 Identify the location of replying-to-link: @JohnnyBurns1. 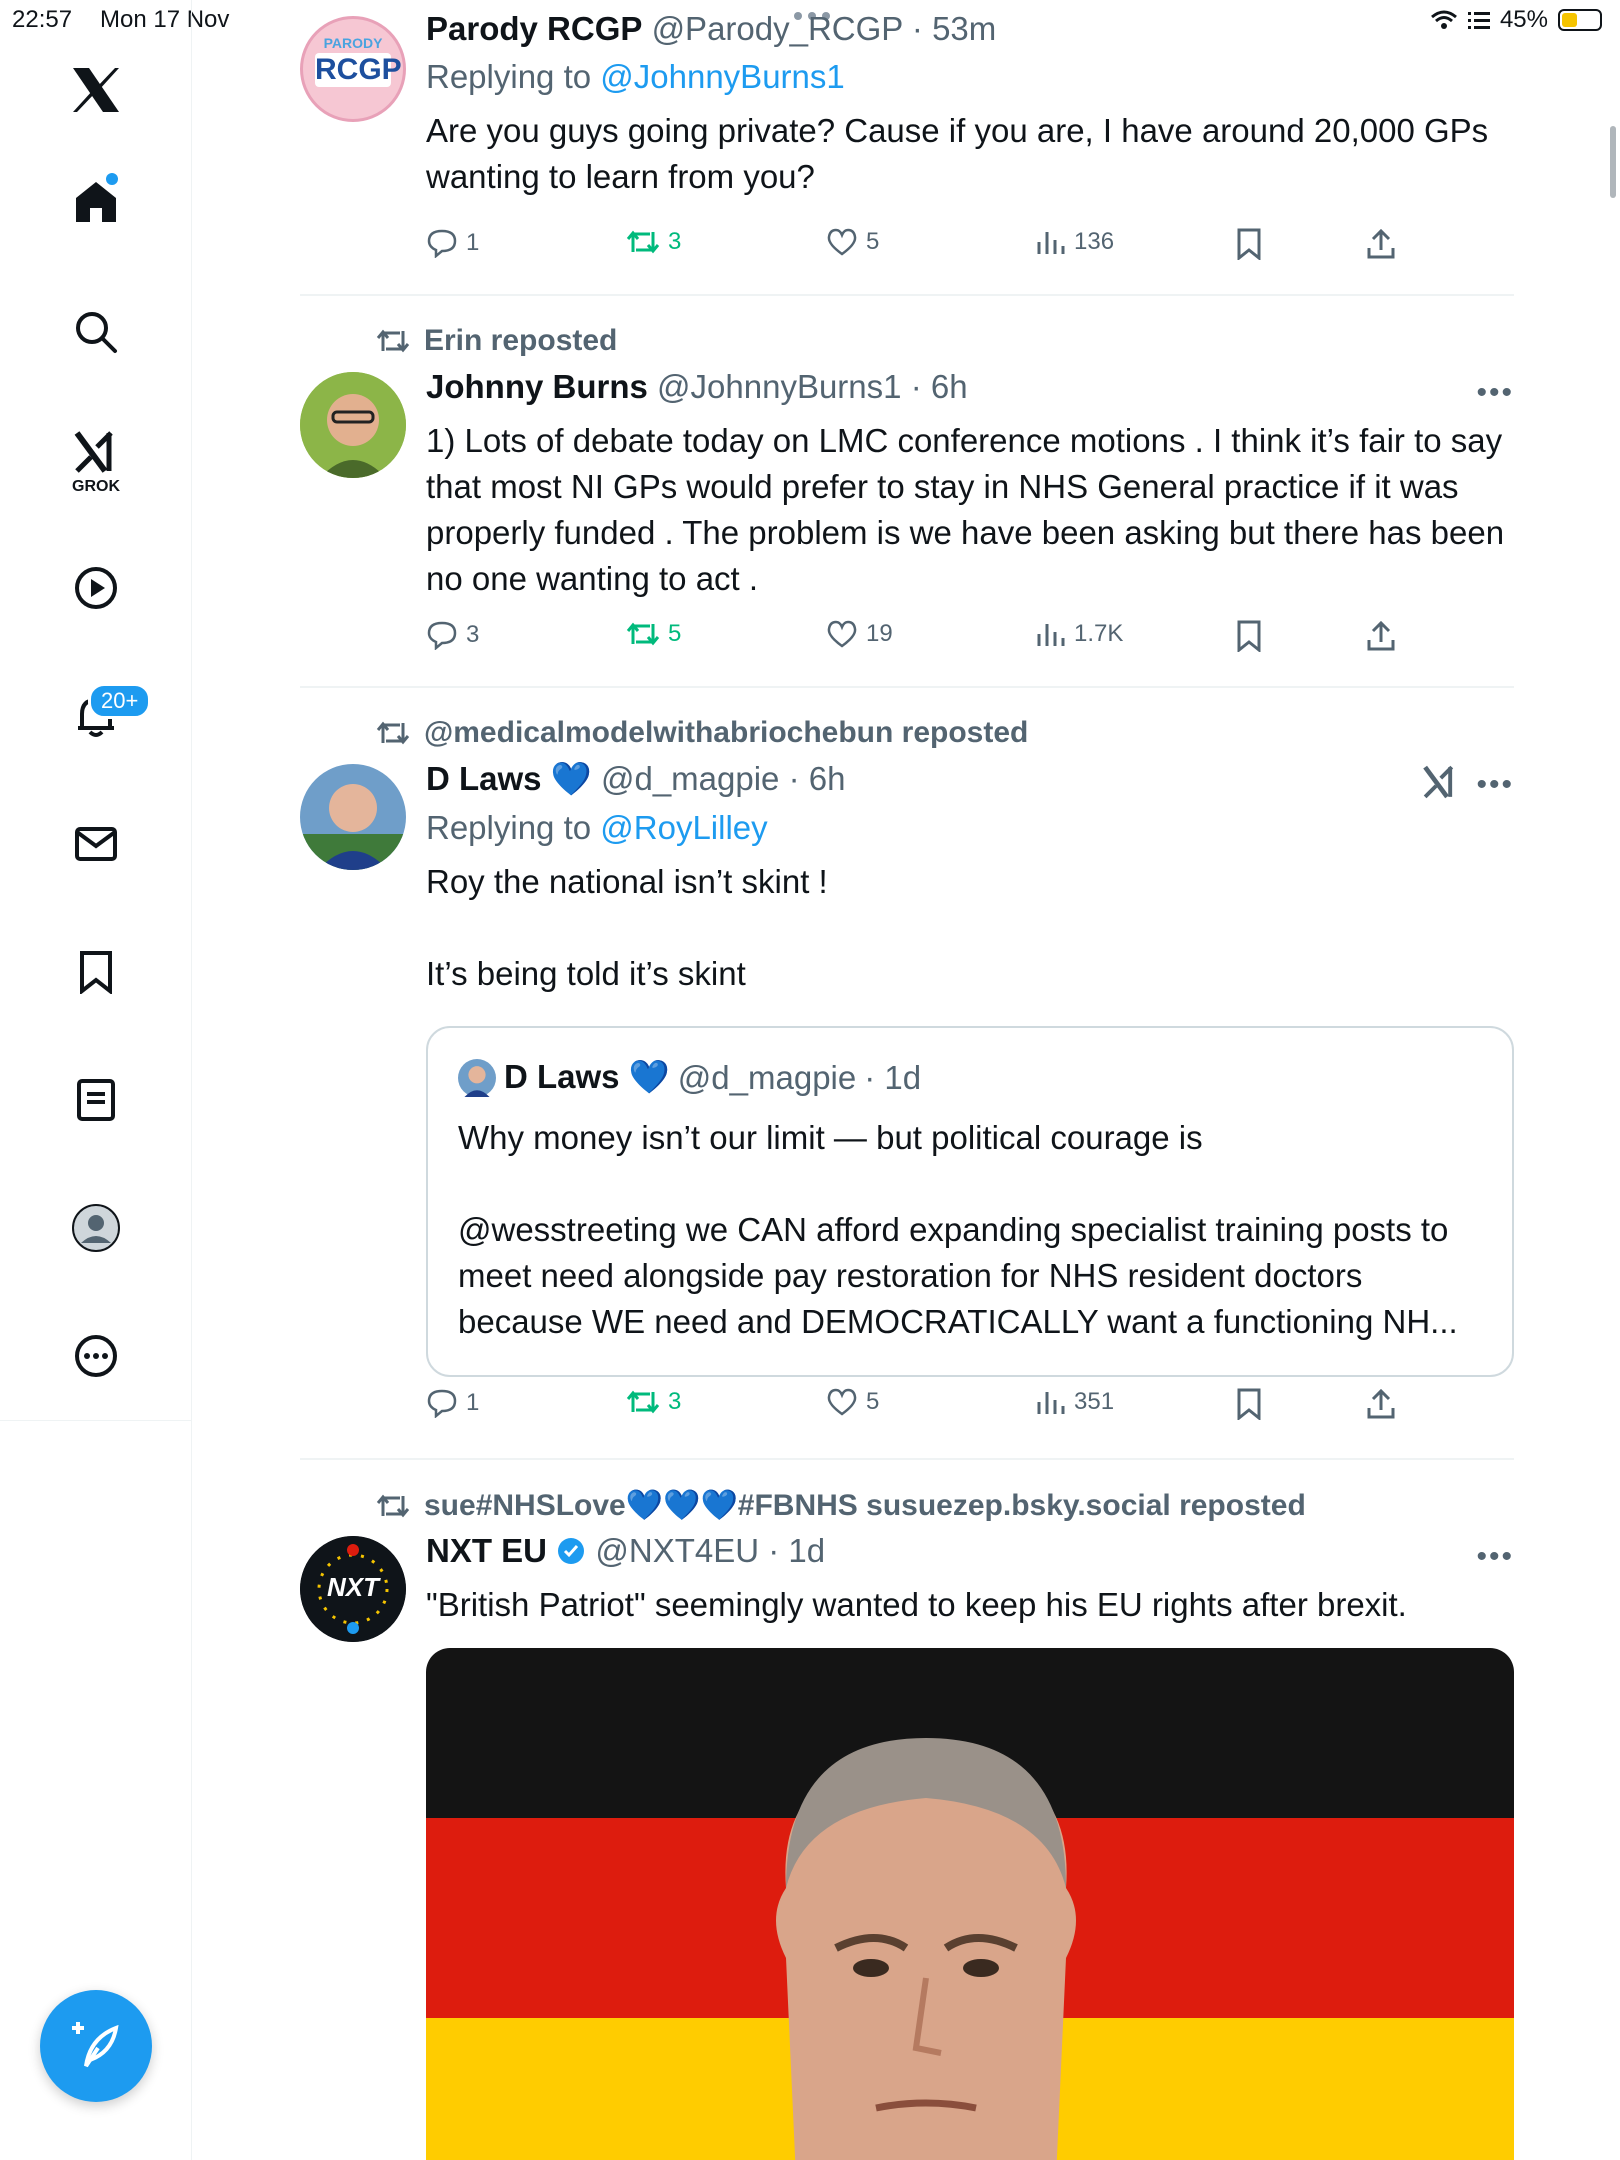
(722, 76).